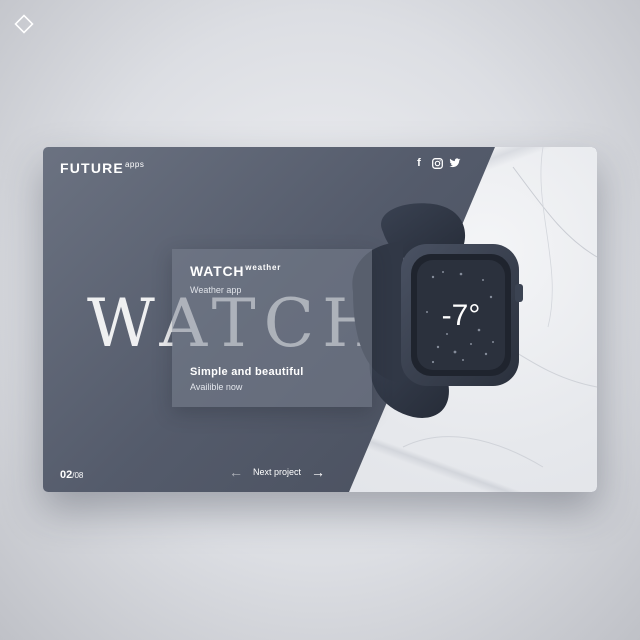 This screenshot has width=640, height=640. I want to click on brand-suffix: apps, so click(134, 164).